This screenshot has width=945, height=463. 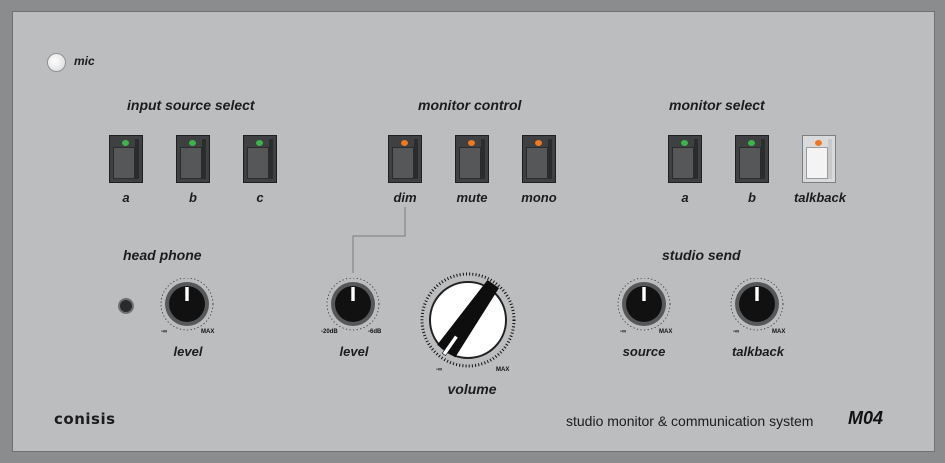 I want to click on source-min: -∞, so click(x=623, y=332).